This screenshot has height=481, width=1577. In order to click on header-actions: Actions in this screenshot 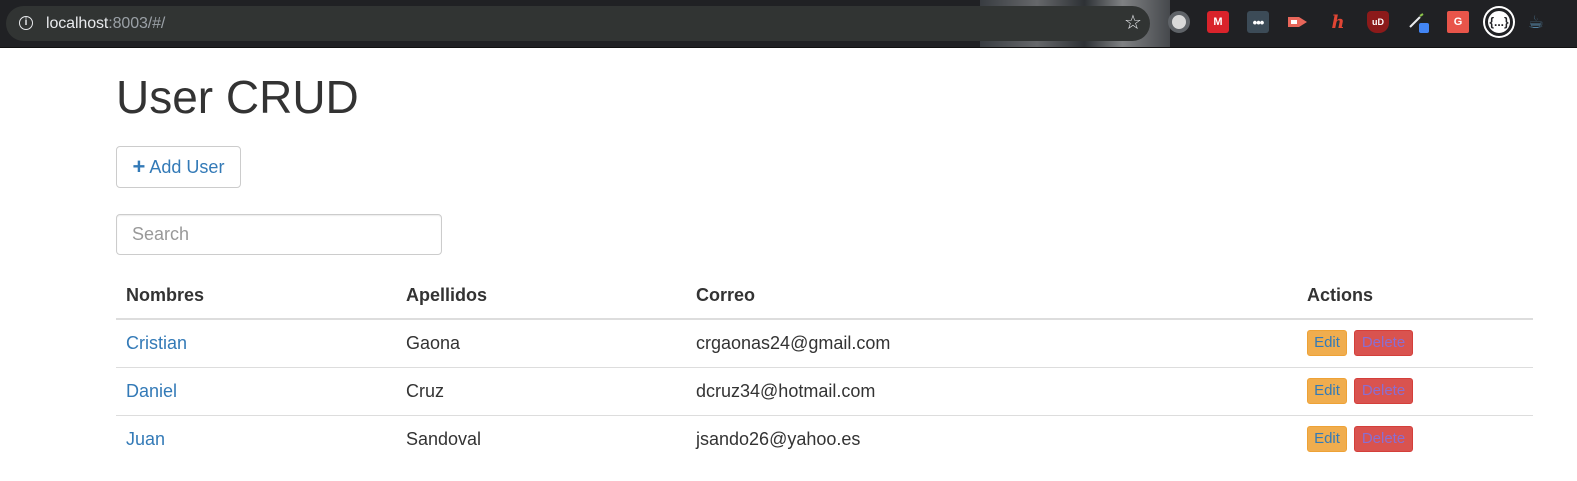, I will do `click(1415, 296)`.